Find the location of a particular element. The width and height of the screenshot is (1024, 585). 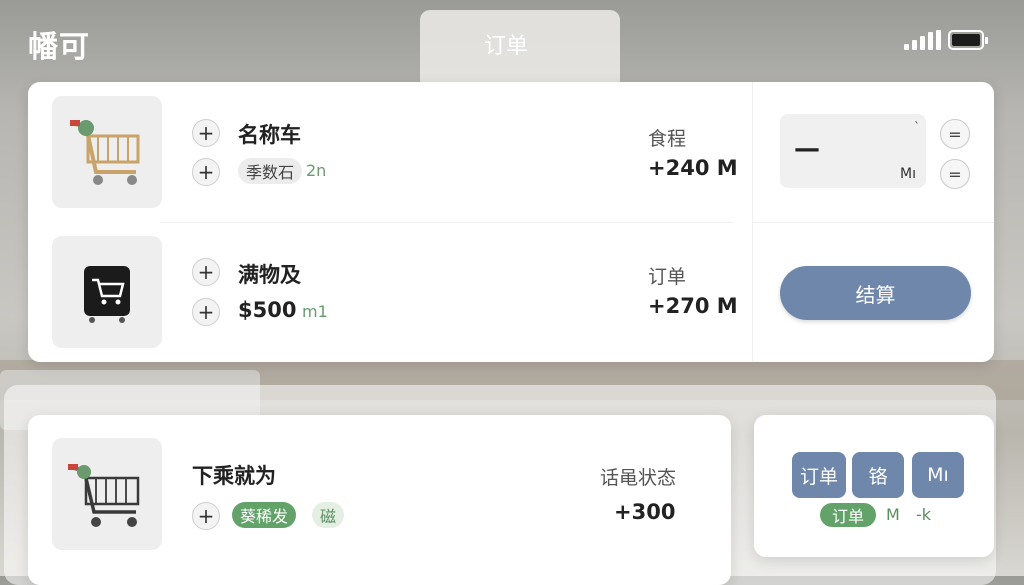

item-column-value: +270 M is located at coordinates (693, 306).